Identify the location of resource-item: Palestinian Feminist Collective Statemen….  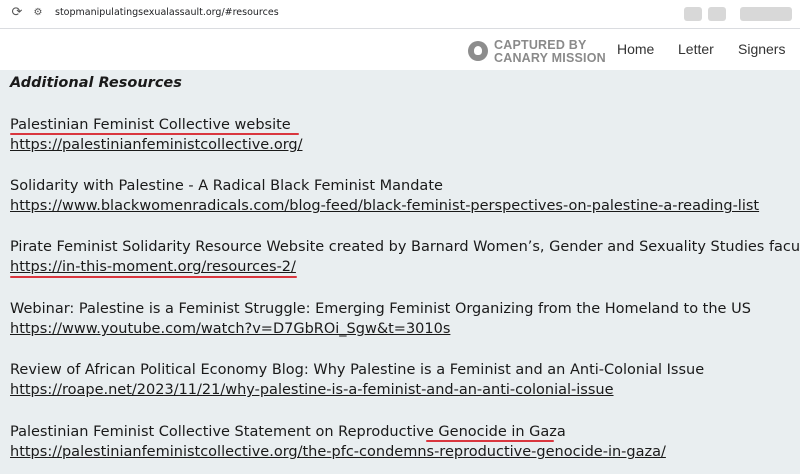
(405, 442).